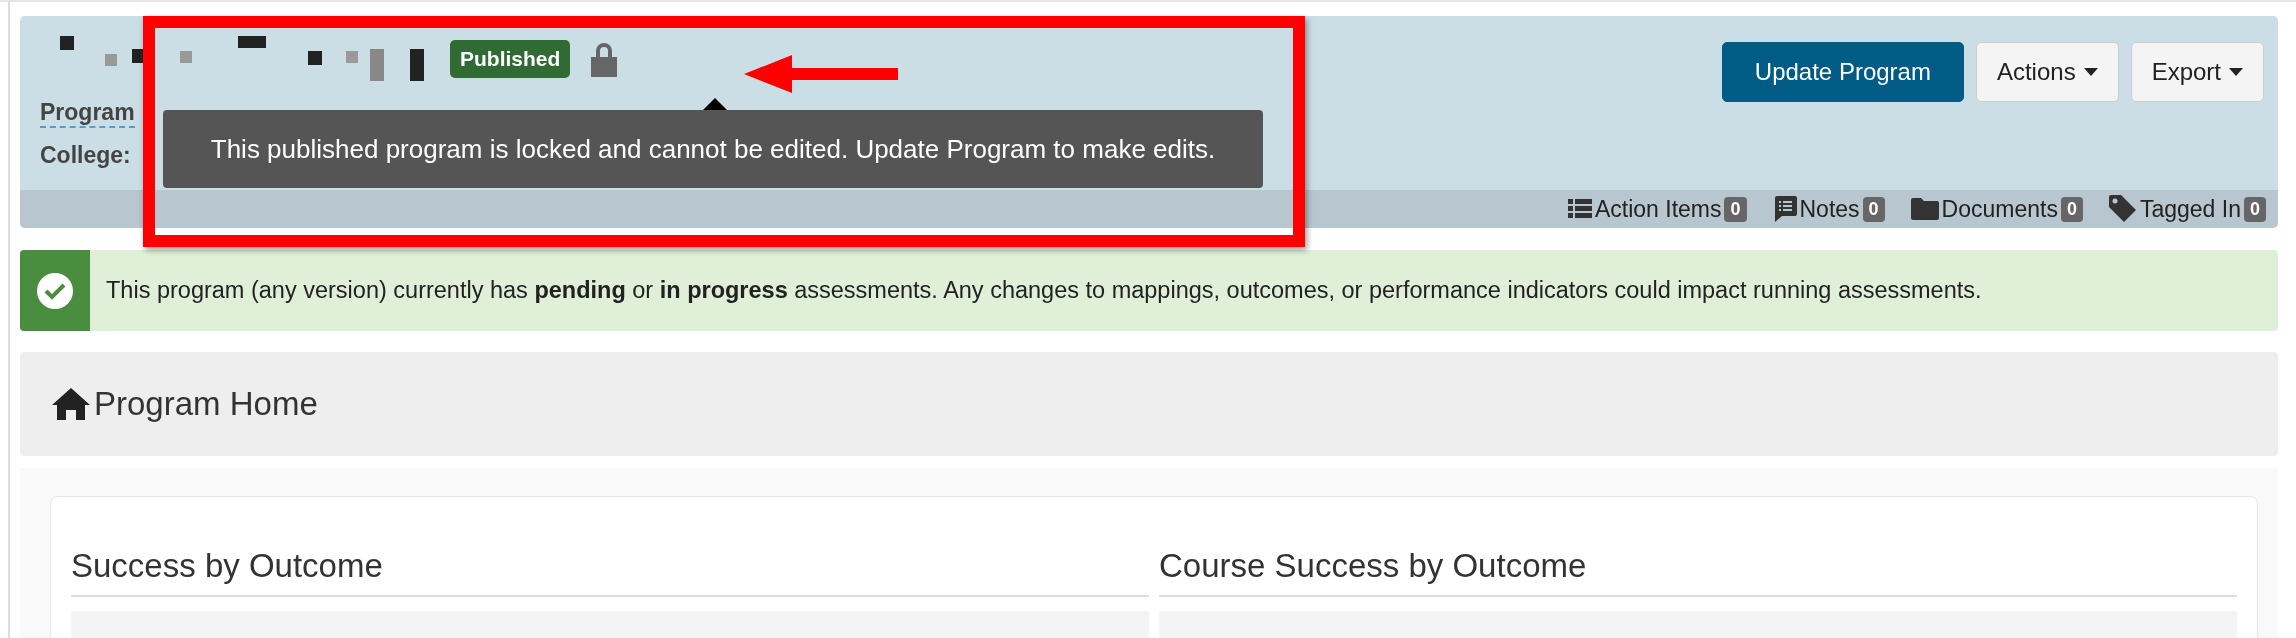  Describe the element at coordinates (206, 404) in the screenshot. I see `page-title: Program Home` at that location.